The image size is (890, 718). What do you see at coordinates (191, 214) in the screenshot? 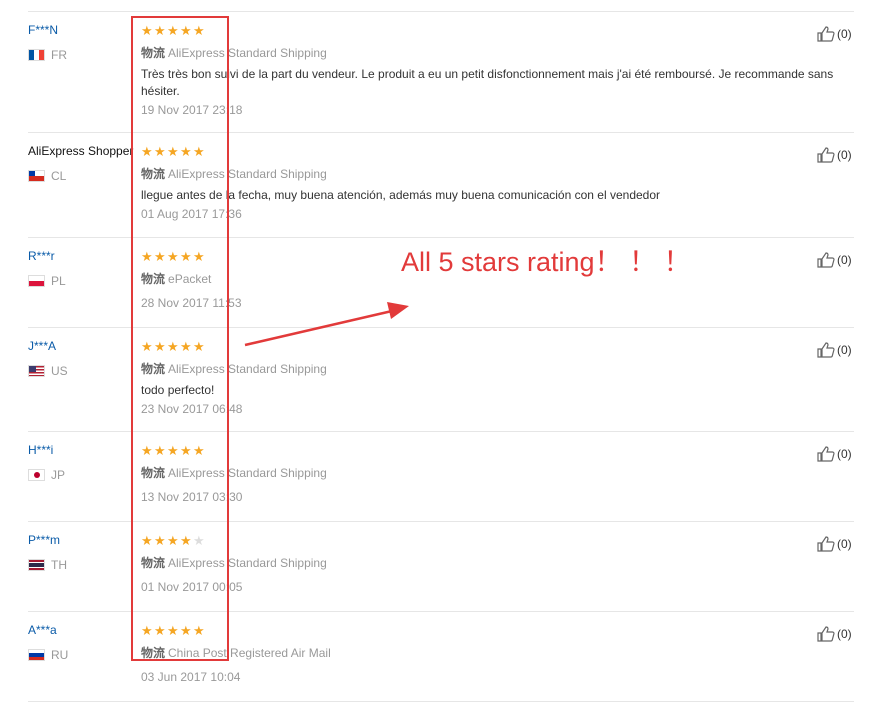
I see `review-date: 01 Aug 2017 17:36` at bounding box center [191, 214].